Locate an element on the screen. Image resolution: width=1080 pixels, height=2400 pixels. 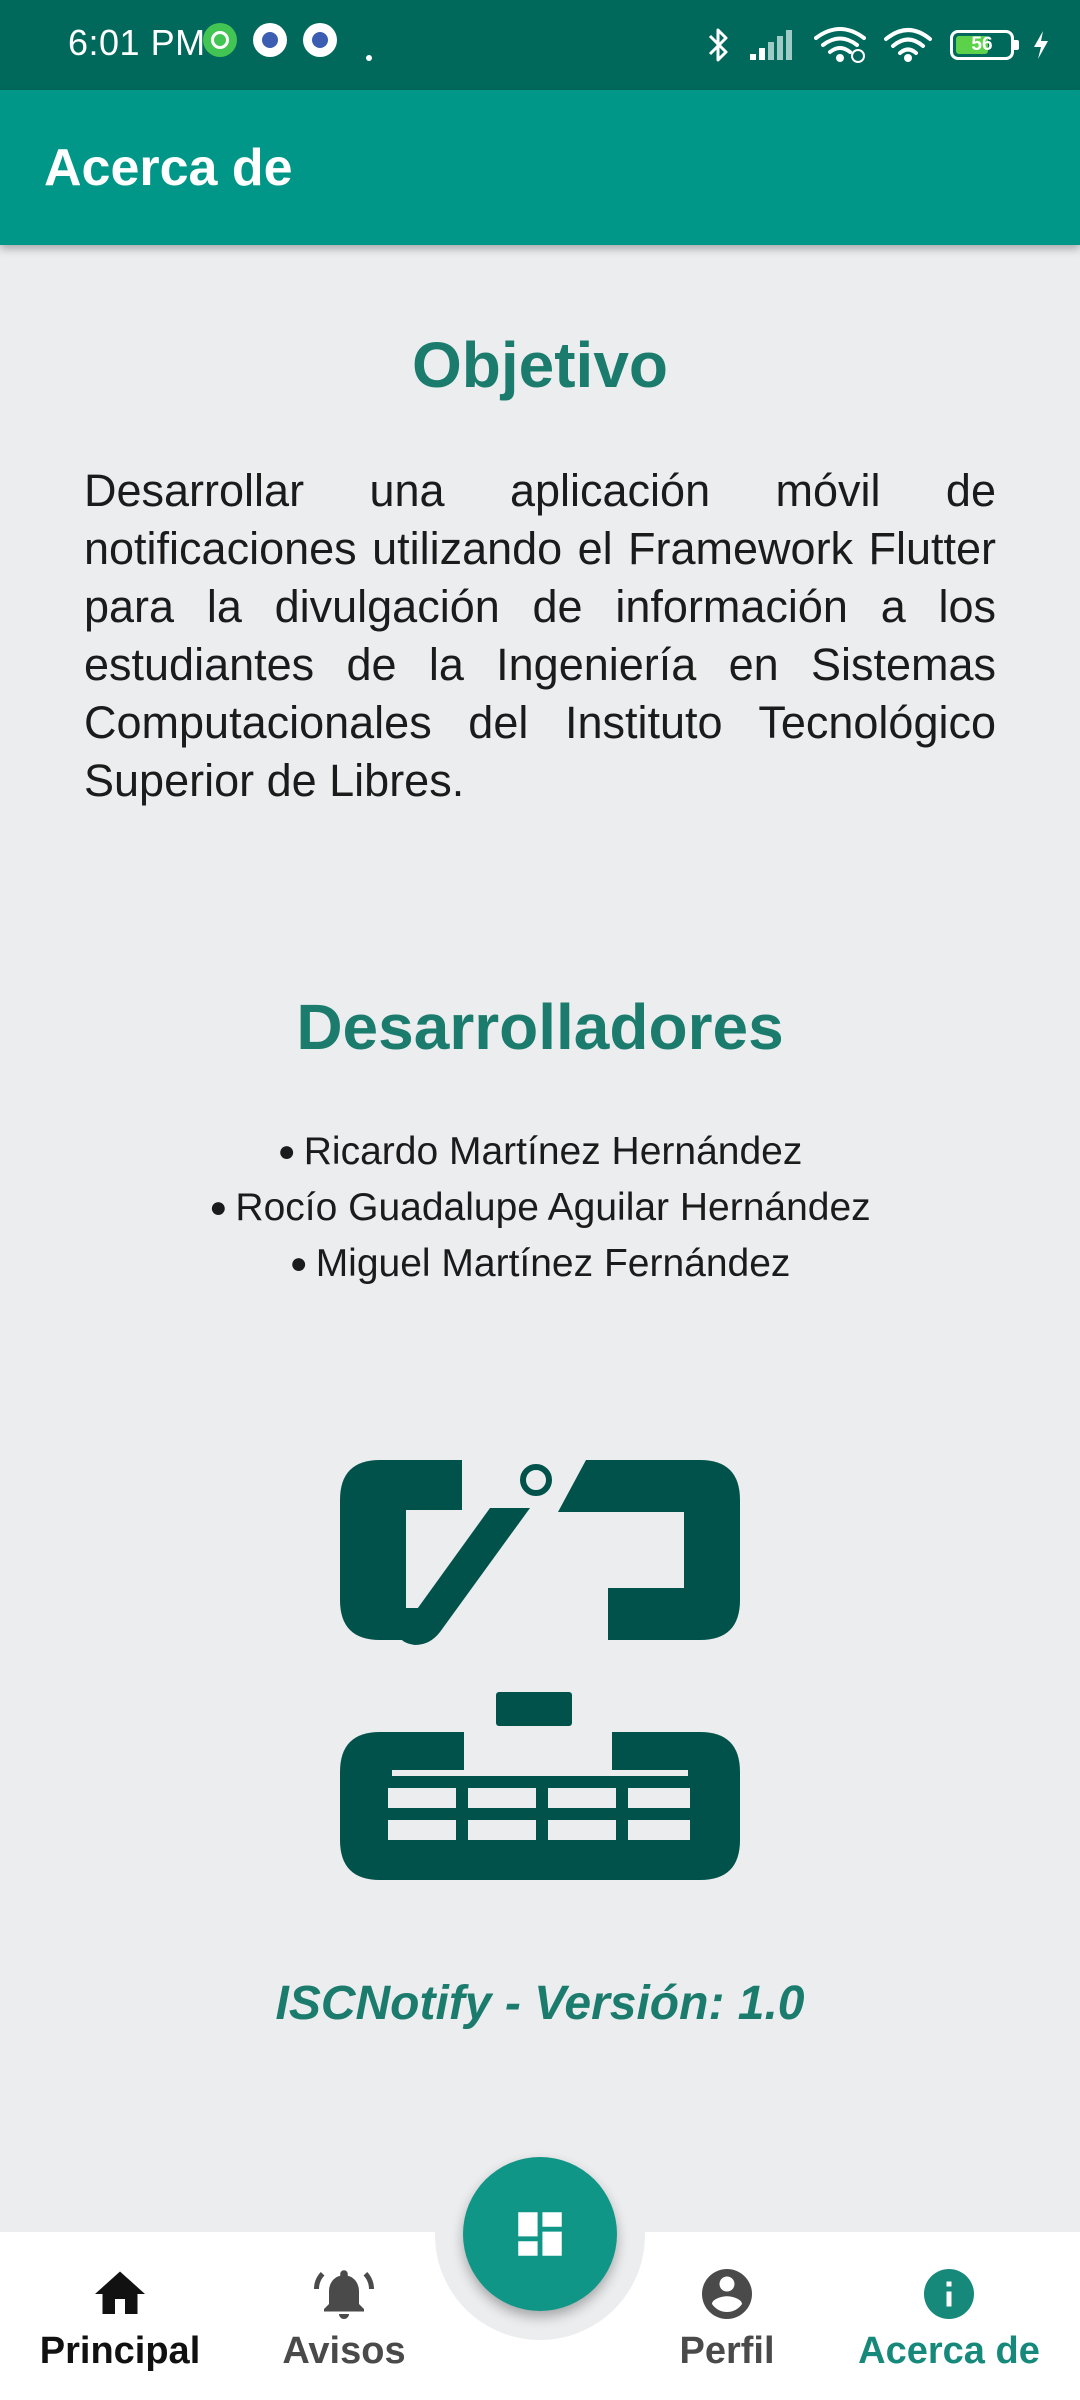
bell-icon is located at coordinates (344, 2294).